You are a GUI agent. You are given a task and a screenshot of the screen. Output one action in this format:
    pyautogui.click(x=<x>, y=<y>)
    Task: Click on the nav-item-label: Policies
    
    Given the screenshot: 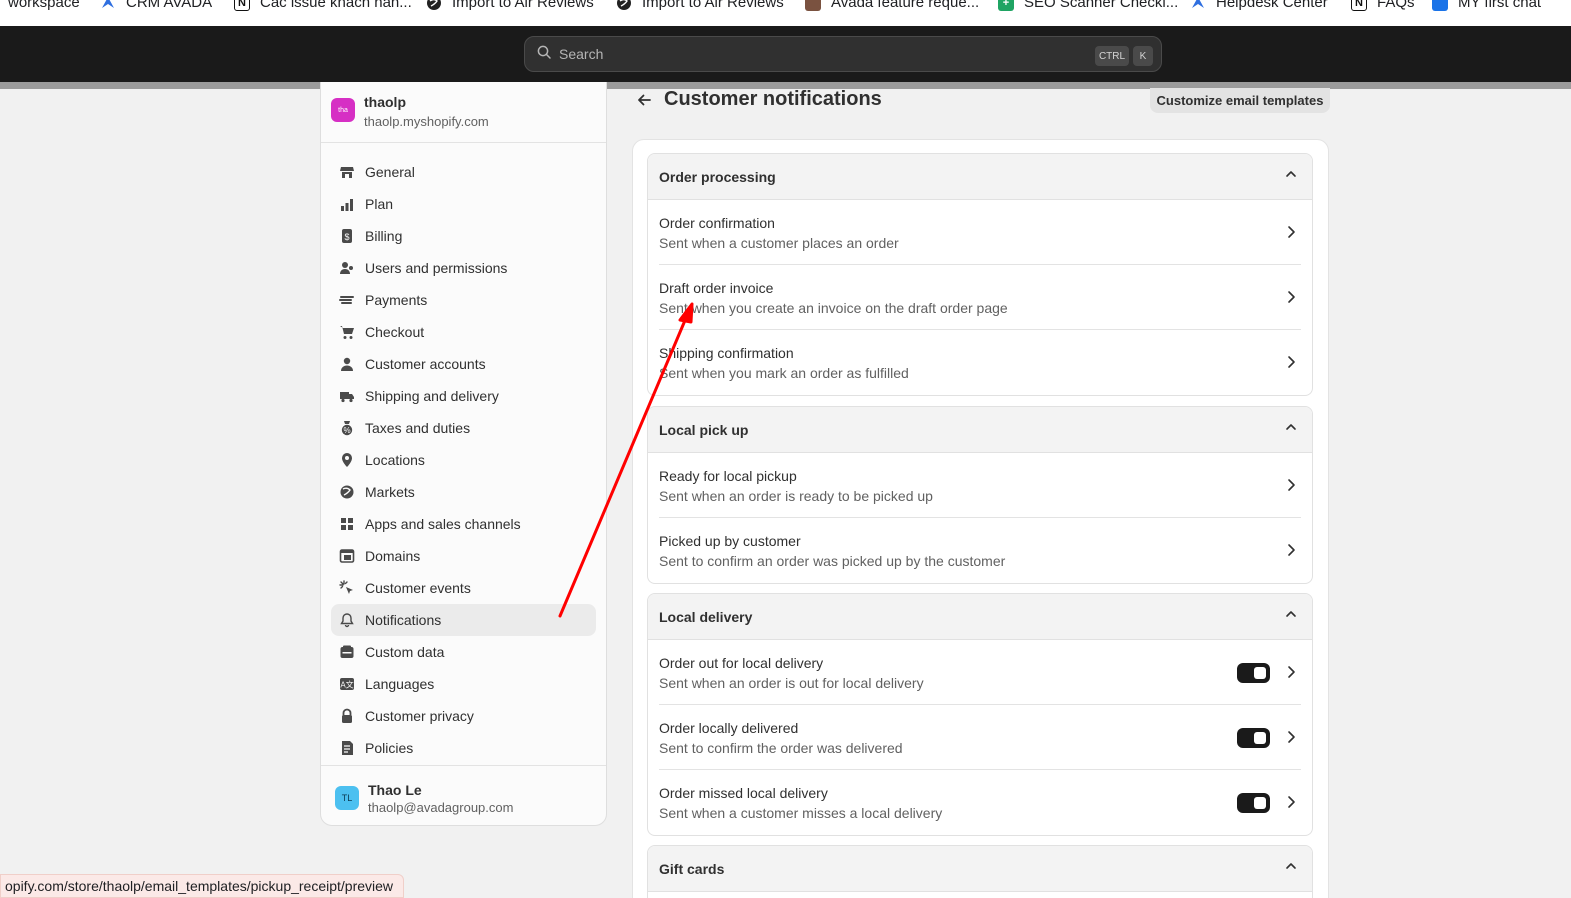 What is the action you would take?
    pyautogui.click(x=389, y=748)
    